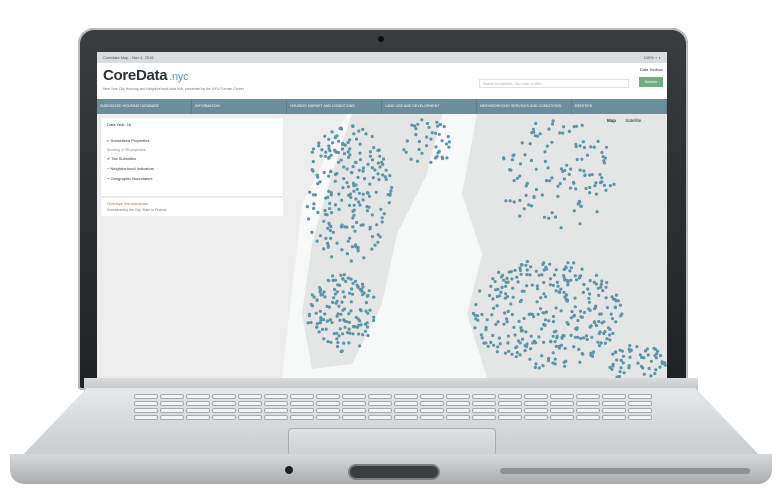 The height and width of the screenshot is (495, 782). Describe the element at coordinates (128, 57) in the screenshot. I see `browser-tab-title: Coredata Map - Nov 4, 2016` at that location.